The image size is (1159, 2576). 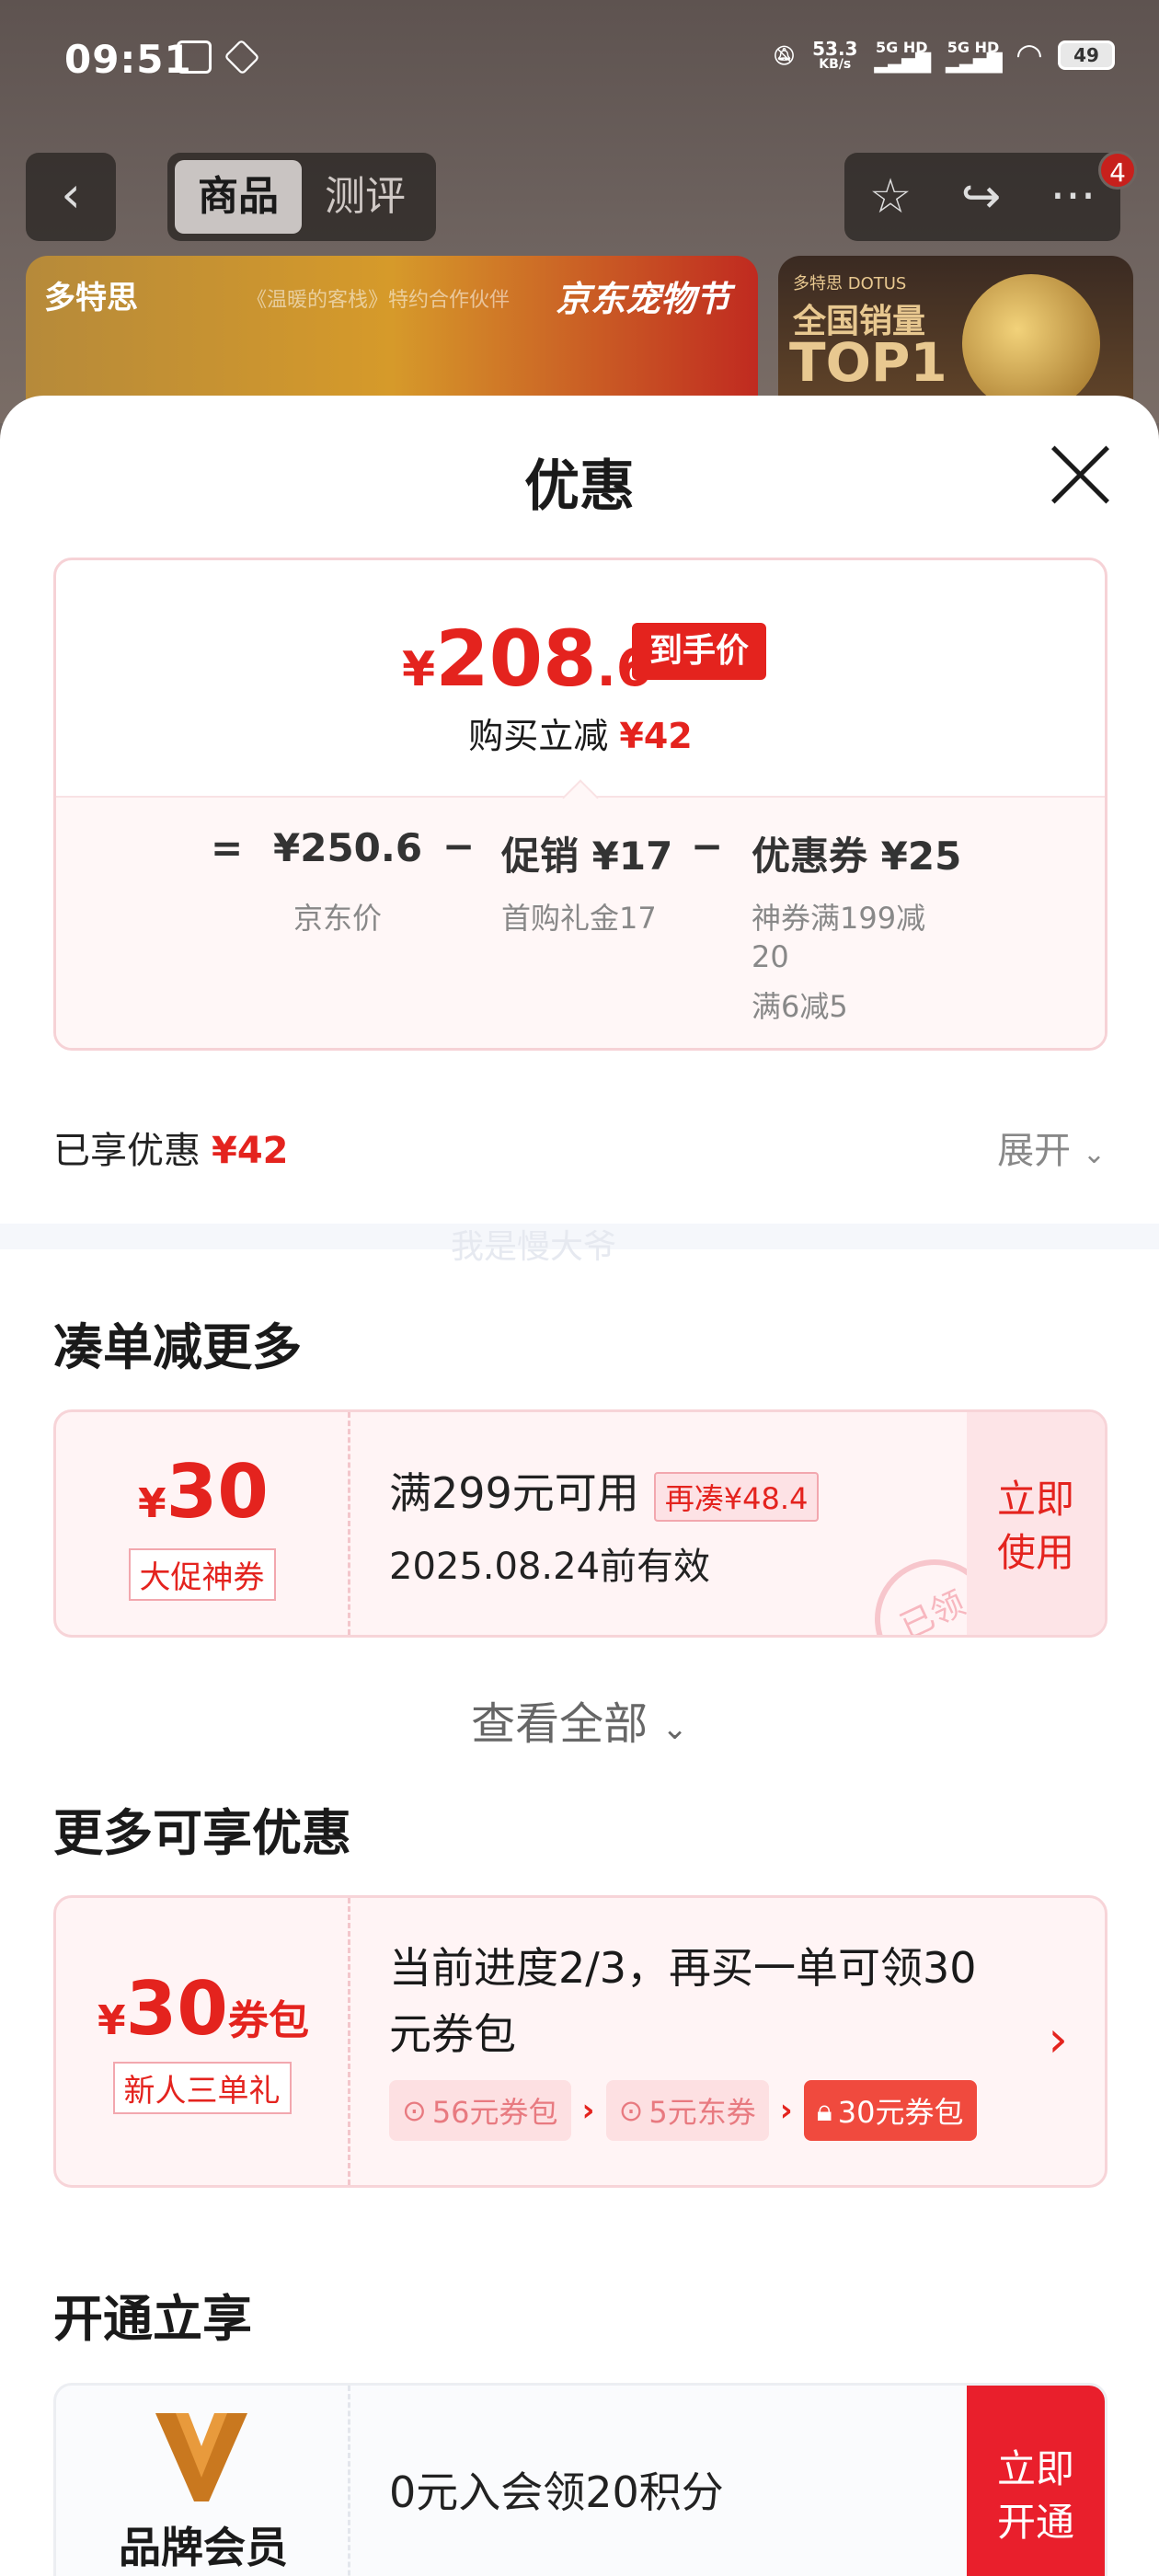 I want to click on tab-product: 商品, so click(x=238, y=197).